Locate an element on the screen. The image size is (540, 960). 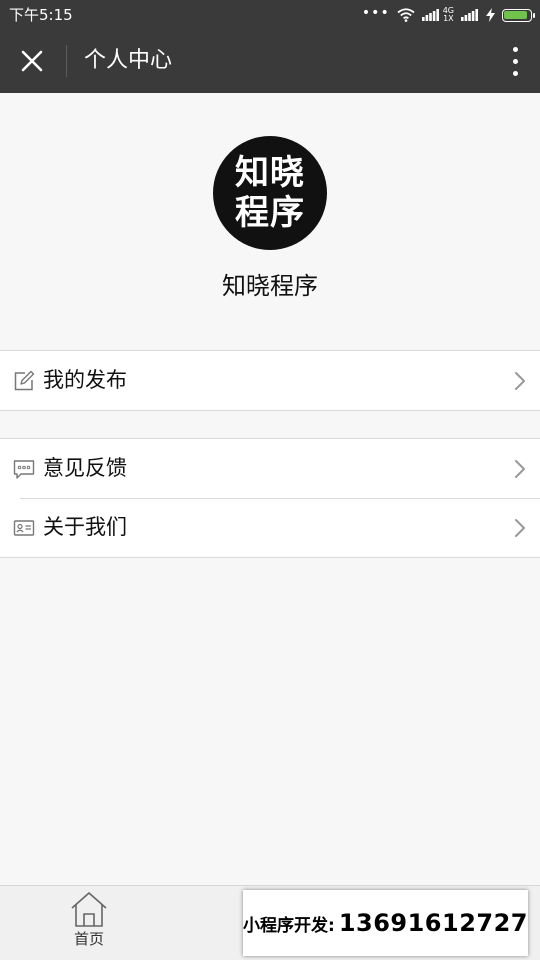
more-options-button is located at coordinates (515, 61).